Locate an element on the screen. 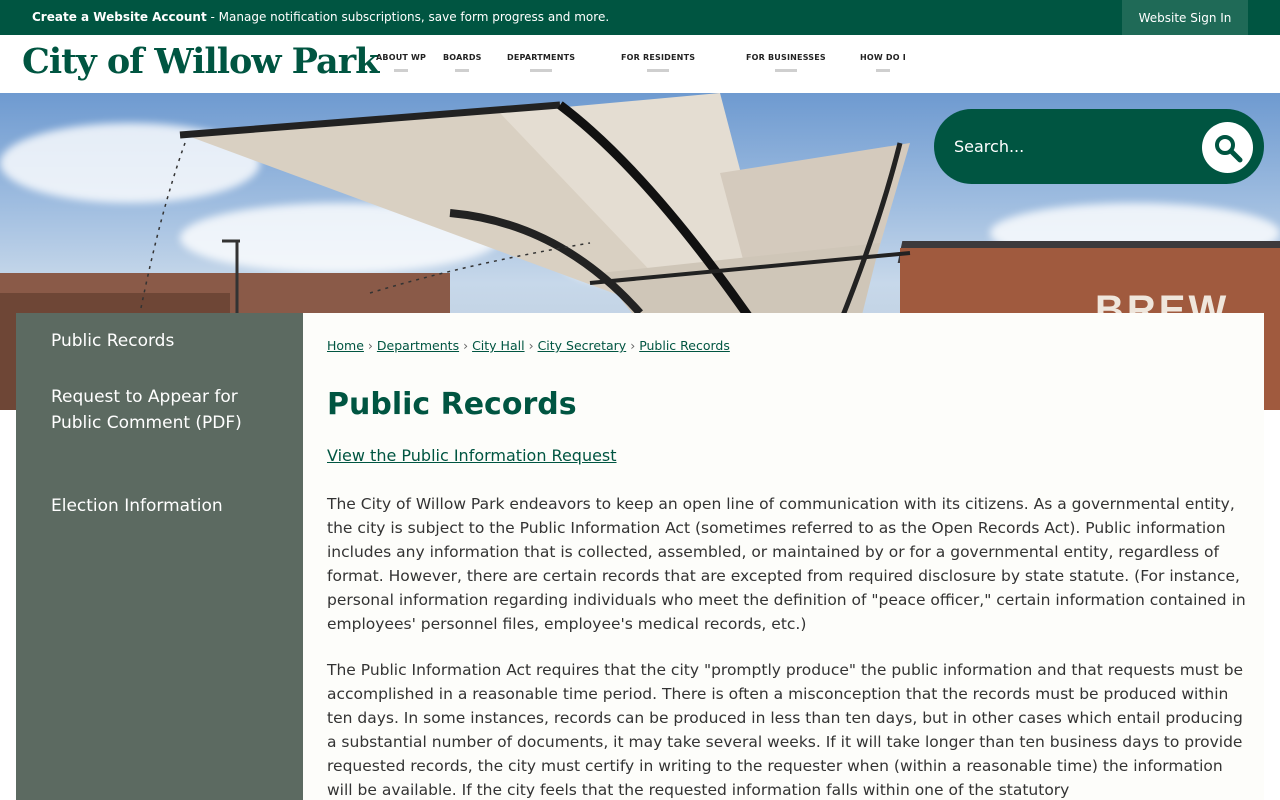 The width and height of the screenshot is (1280, 800). site-logo: City of Willow Park is located at coordinates (200, 61).